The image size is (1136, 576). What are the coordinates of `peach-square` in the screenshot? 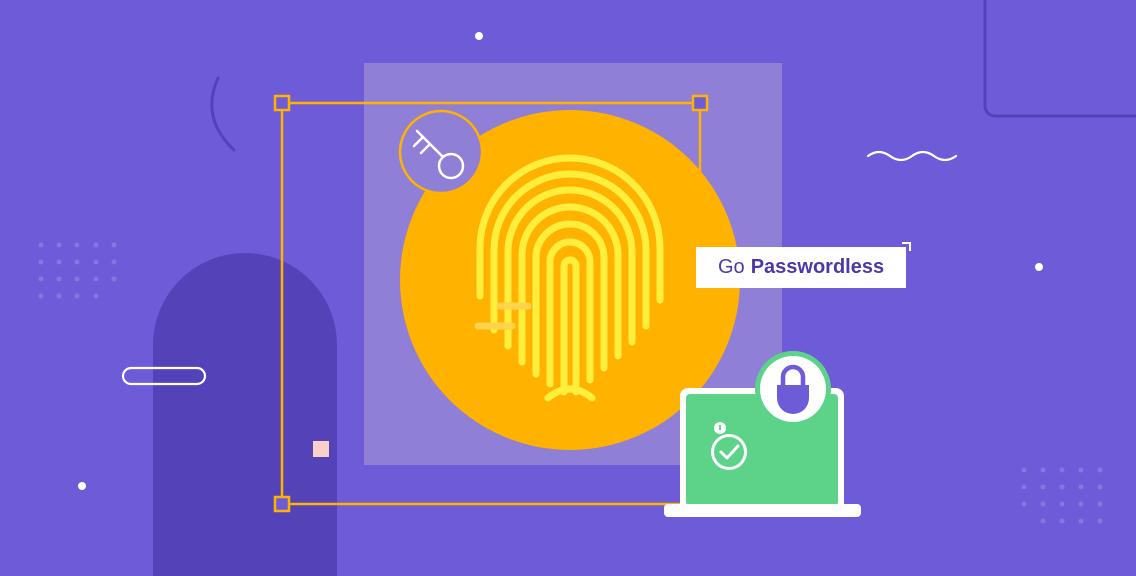 It's located at (321, 449).